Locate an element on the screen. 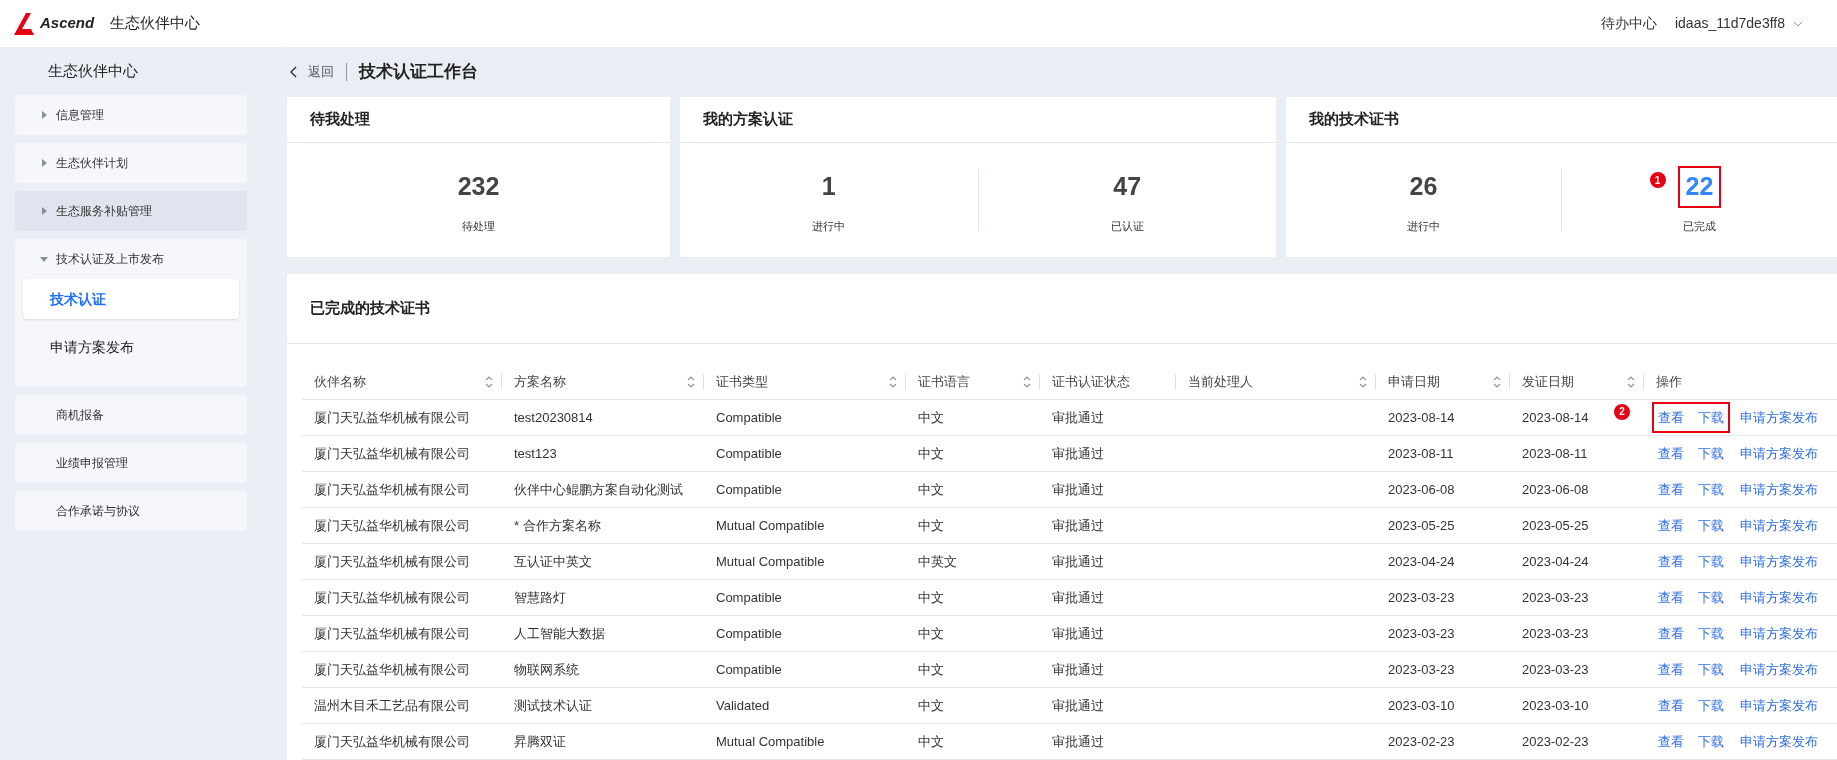 Image resolution: width=1837 pixels, height=760 pixels. table-cell: 人工智能大数据 is located at coordinates (559, 633).